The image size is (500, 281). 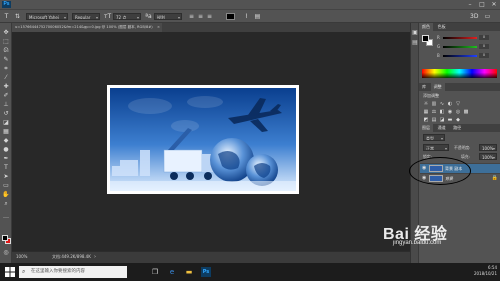 What do you see at coordinates (450, 104) in the screenshot?
I see `exposure-icon: ◐` at bounding box center [450, 104].